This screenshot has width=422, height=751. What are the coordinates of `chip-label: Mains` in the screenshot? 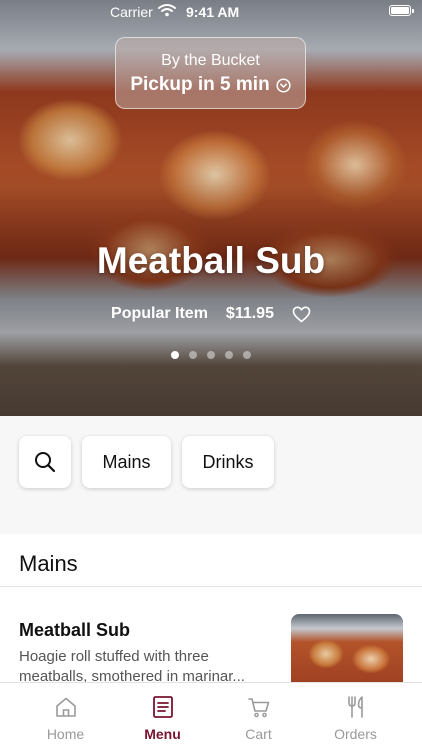 It's located at (126, 461).